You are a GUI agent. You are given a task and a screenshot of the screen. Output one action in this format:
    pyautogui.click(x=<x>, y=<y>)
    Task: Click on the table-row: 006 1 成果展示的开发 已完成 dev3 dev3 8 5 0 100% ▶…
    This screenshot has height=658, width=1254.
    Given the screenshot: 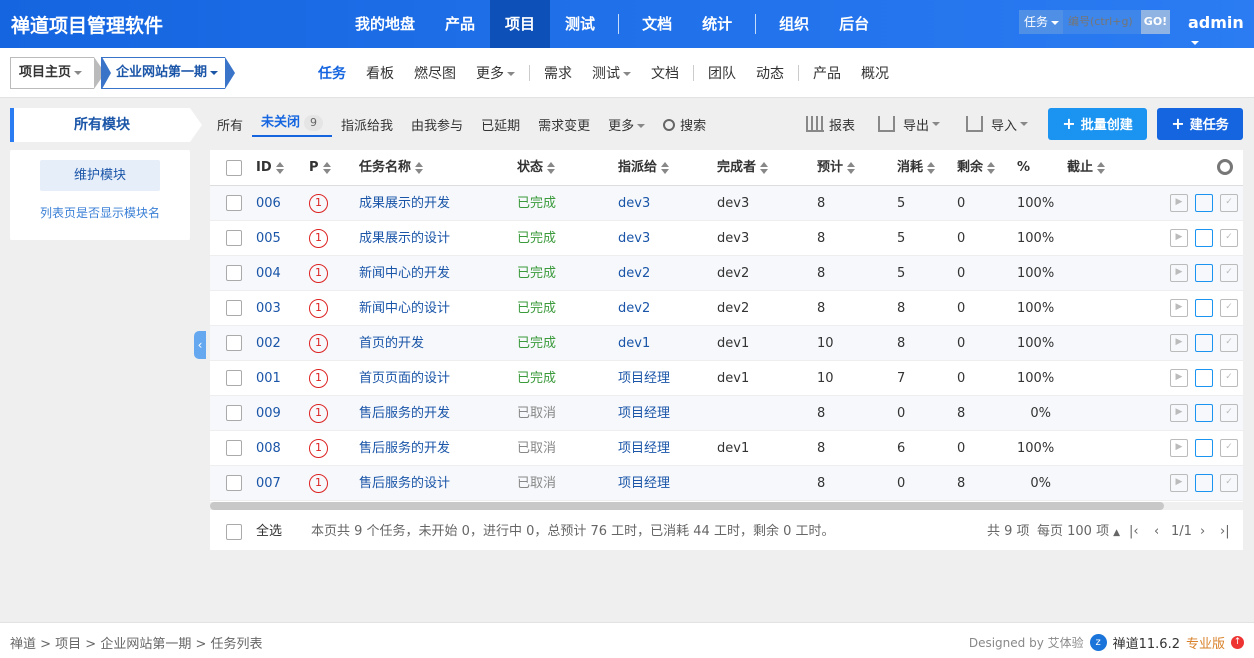 What is the action you would take?
    pyautogui.click(x=726, y=203)
    